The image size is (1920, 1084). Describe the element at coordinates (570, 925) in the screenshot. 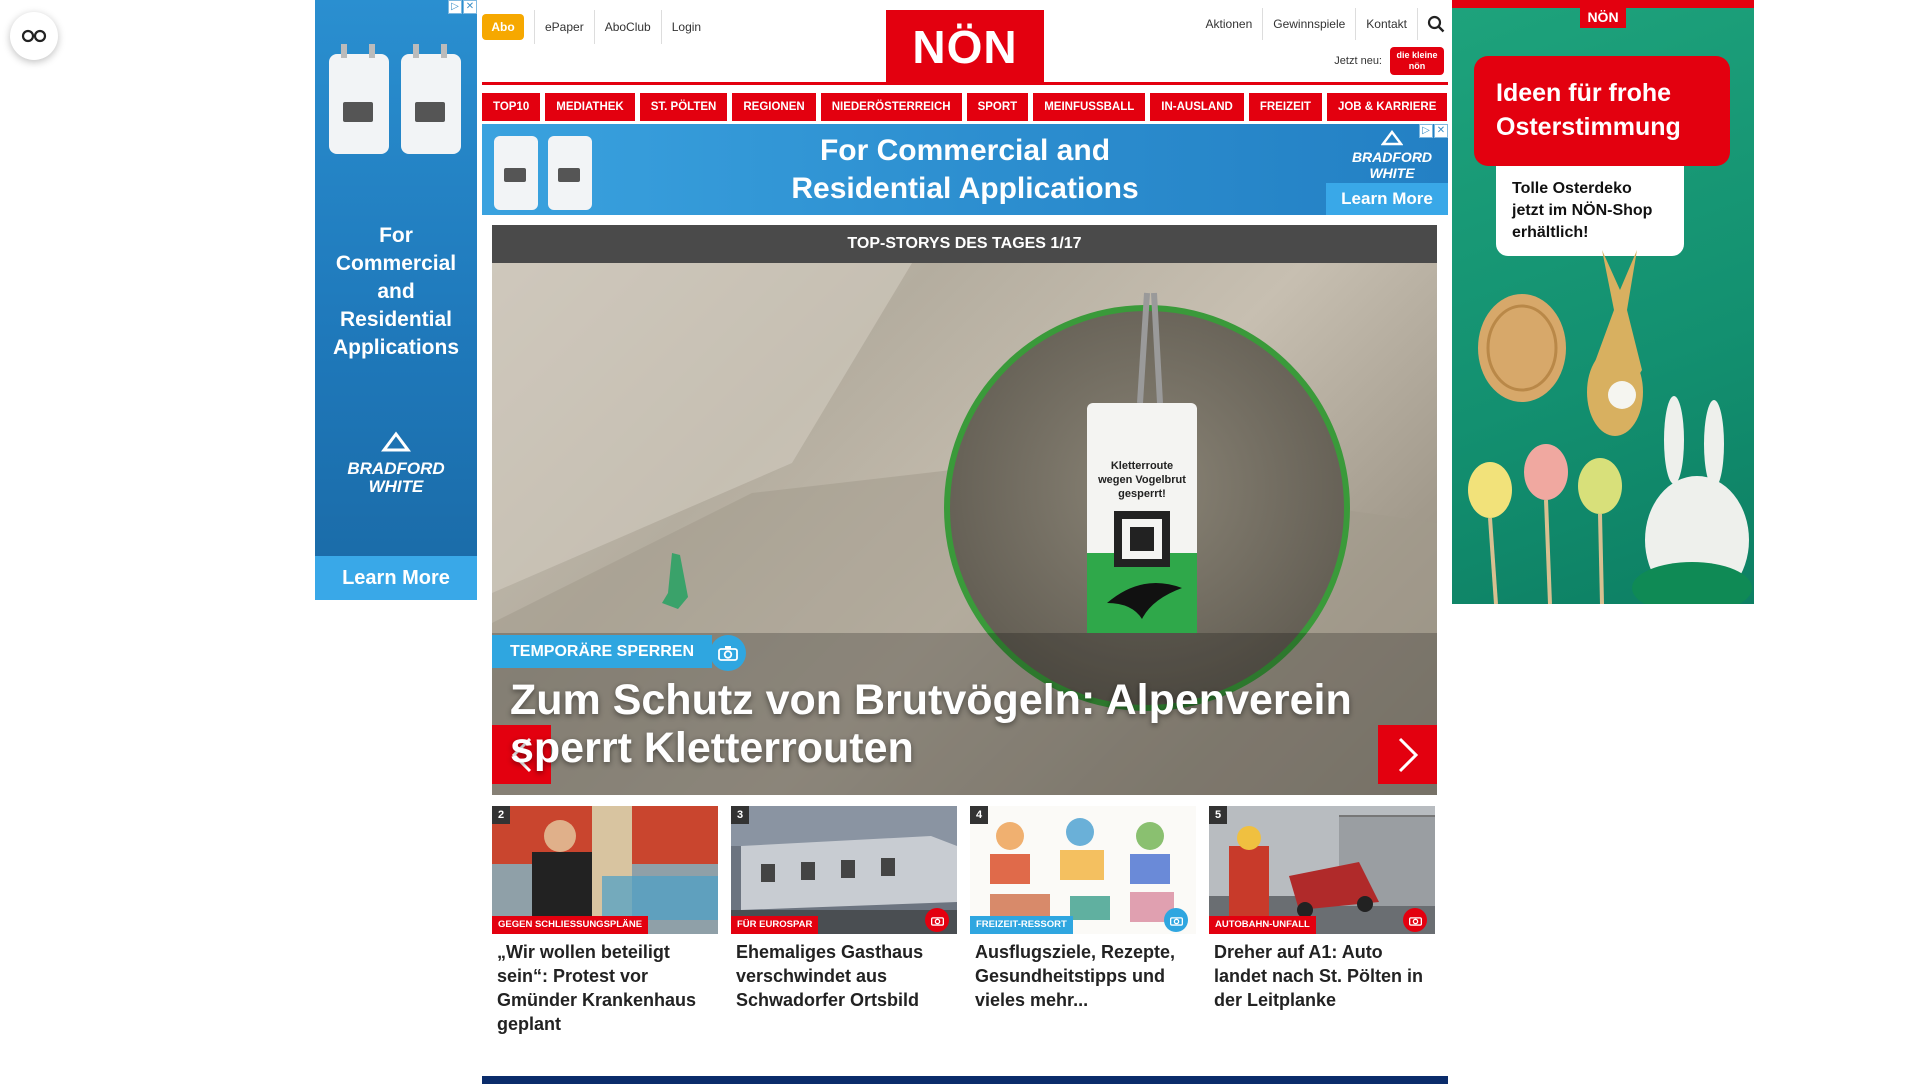

I see `teaser-category: GEGEN SCHLIESSUNGSPLÄNE` at that location.